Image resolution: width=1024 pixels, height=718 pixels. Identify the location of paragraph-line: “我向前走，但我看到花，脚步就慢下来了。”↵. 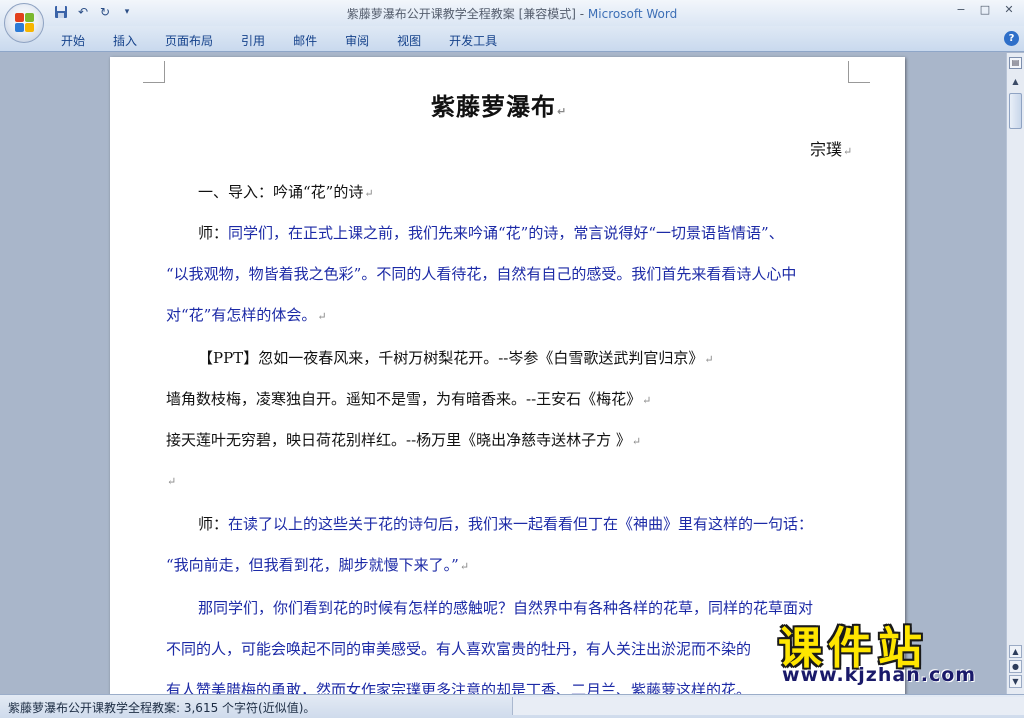
(318, 565).